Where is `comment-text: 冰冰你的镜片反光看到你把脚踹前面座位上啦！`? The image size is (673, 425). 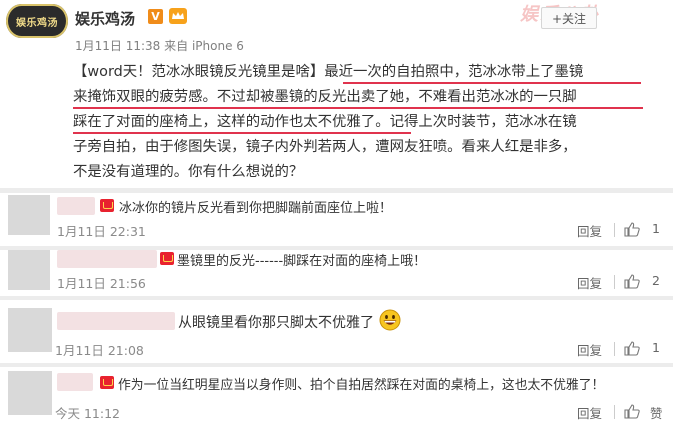 comment-text: 冰冰你的镜片反光看到你把脚踹前面座位上啦！ is located at coordinates (256, 208).